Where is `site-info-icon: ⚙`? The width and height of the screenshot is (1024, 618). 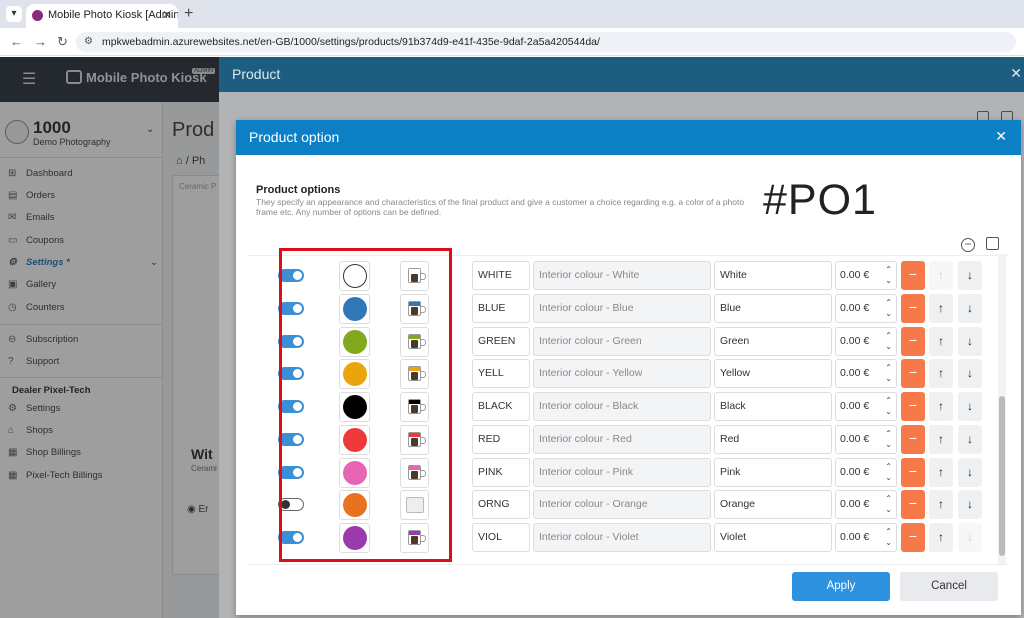 site-info-icon: ⚙ is located at coordinates (88, 42).